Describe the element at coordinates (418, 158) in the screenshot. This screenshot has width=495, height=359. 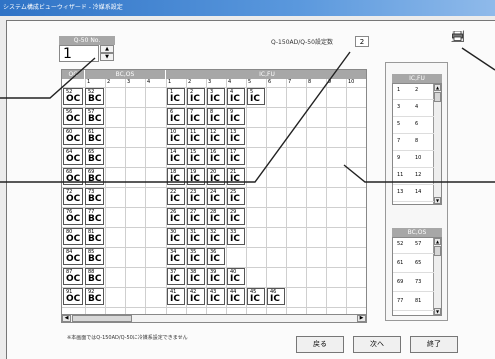
I see `icfu-item-b: 10` at that location.